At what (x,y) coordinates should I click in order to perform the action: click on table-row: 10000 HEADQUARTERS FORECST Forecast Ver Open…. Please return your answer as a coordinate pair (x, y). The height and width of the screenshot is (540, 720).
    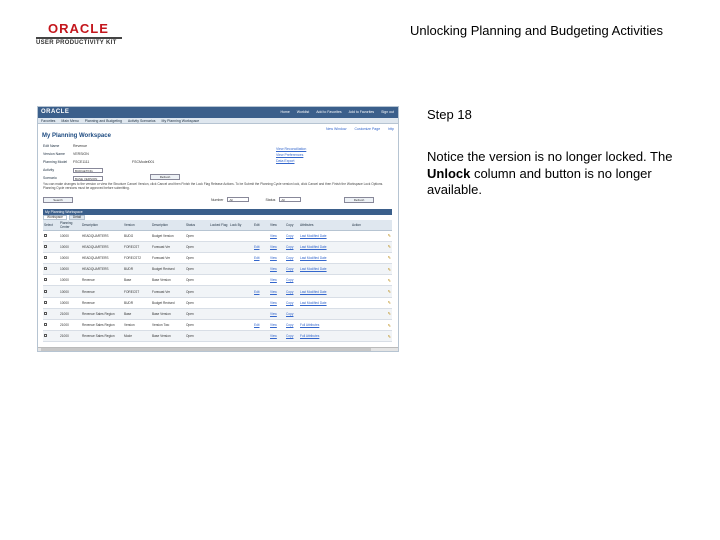
    Looking at the image, I should click on (217, 247).